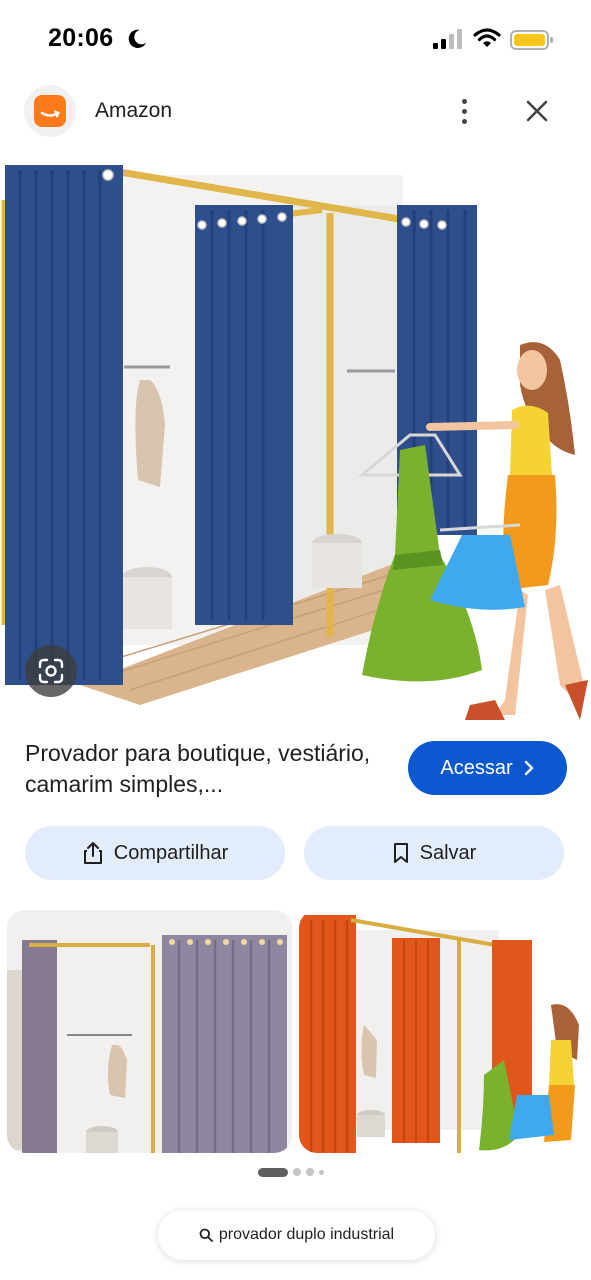  I want to click on search-icon, so click(206, 1235).